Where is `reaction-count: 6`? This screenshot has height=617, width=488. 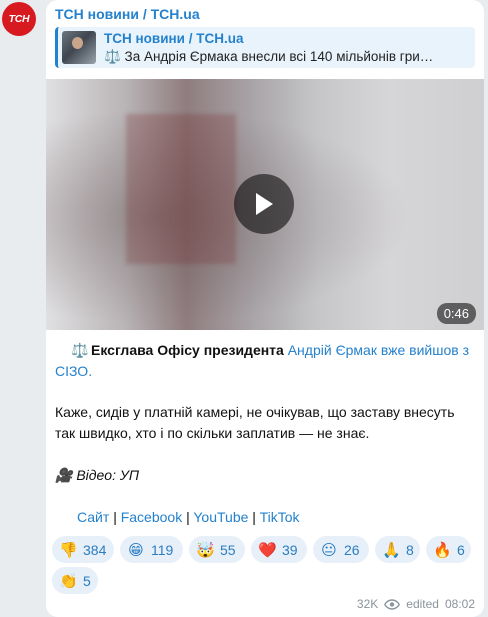 reaction-count: 6 is located at coordinates (461, 549).